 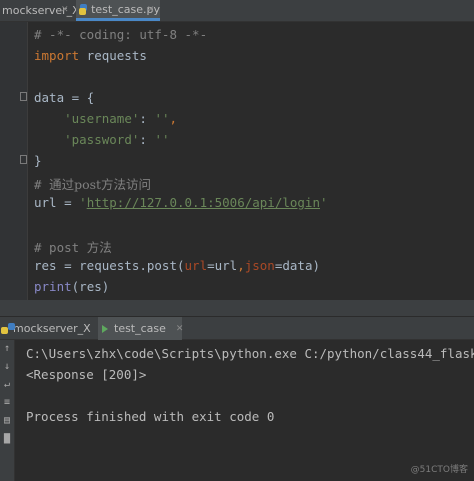 I want to click on url-link: http://127.0.0.1:5006/api/login, so click(x=203, y=202).